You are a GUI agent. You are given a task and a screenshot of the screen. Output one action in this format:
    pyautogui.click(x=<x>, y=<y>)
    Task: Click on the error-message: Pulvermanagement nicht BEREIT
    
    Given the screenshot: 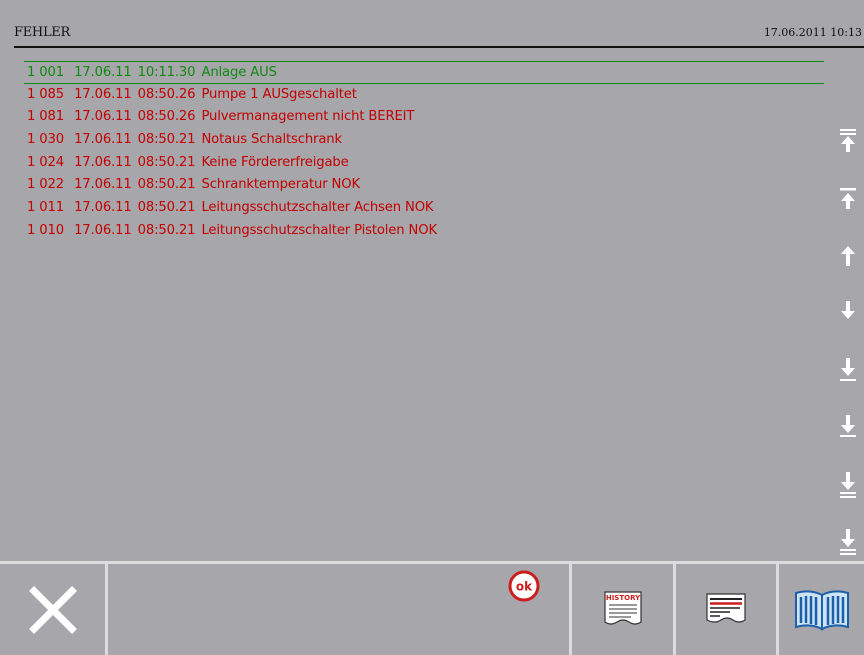 What is the action you would take?
    pyautogui.click(x=308, y=117)
    